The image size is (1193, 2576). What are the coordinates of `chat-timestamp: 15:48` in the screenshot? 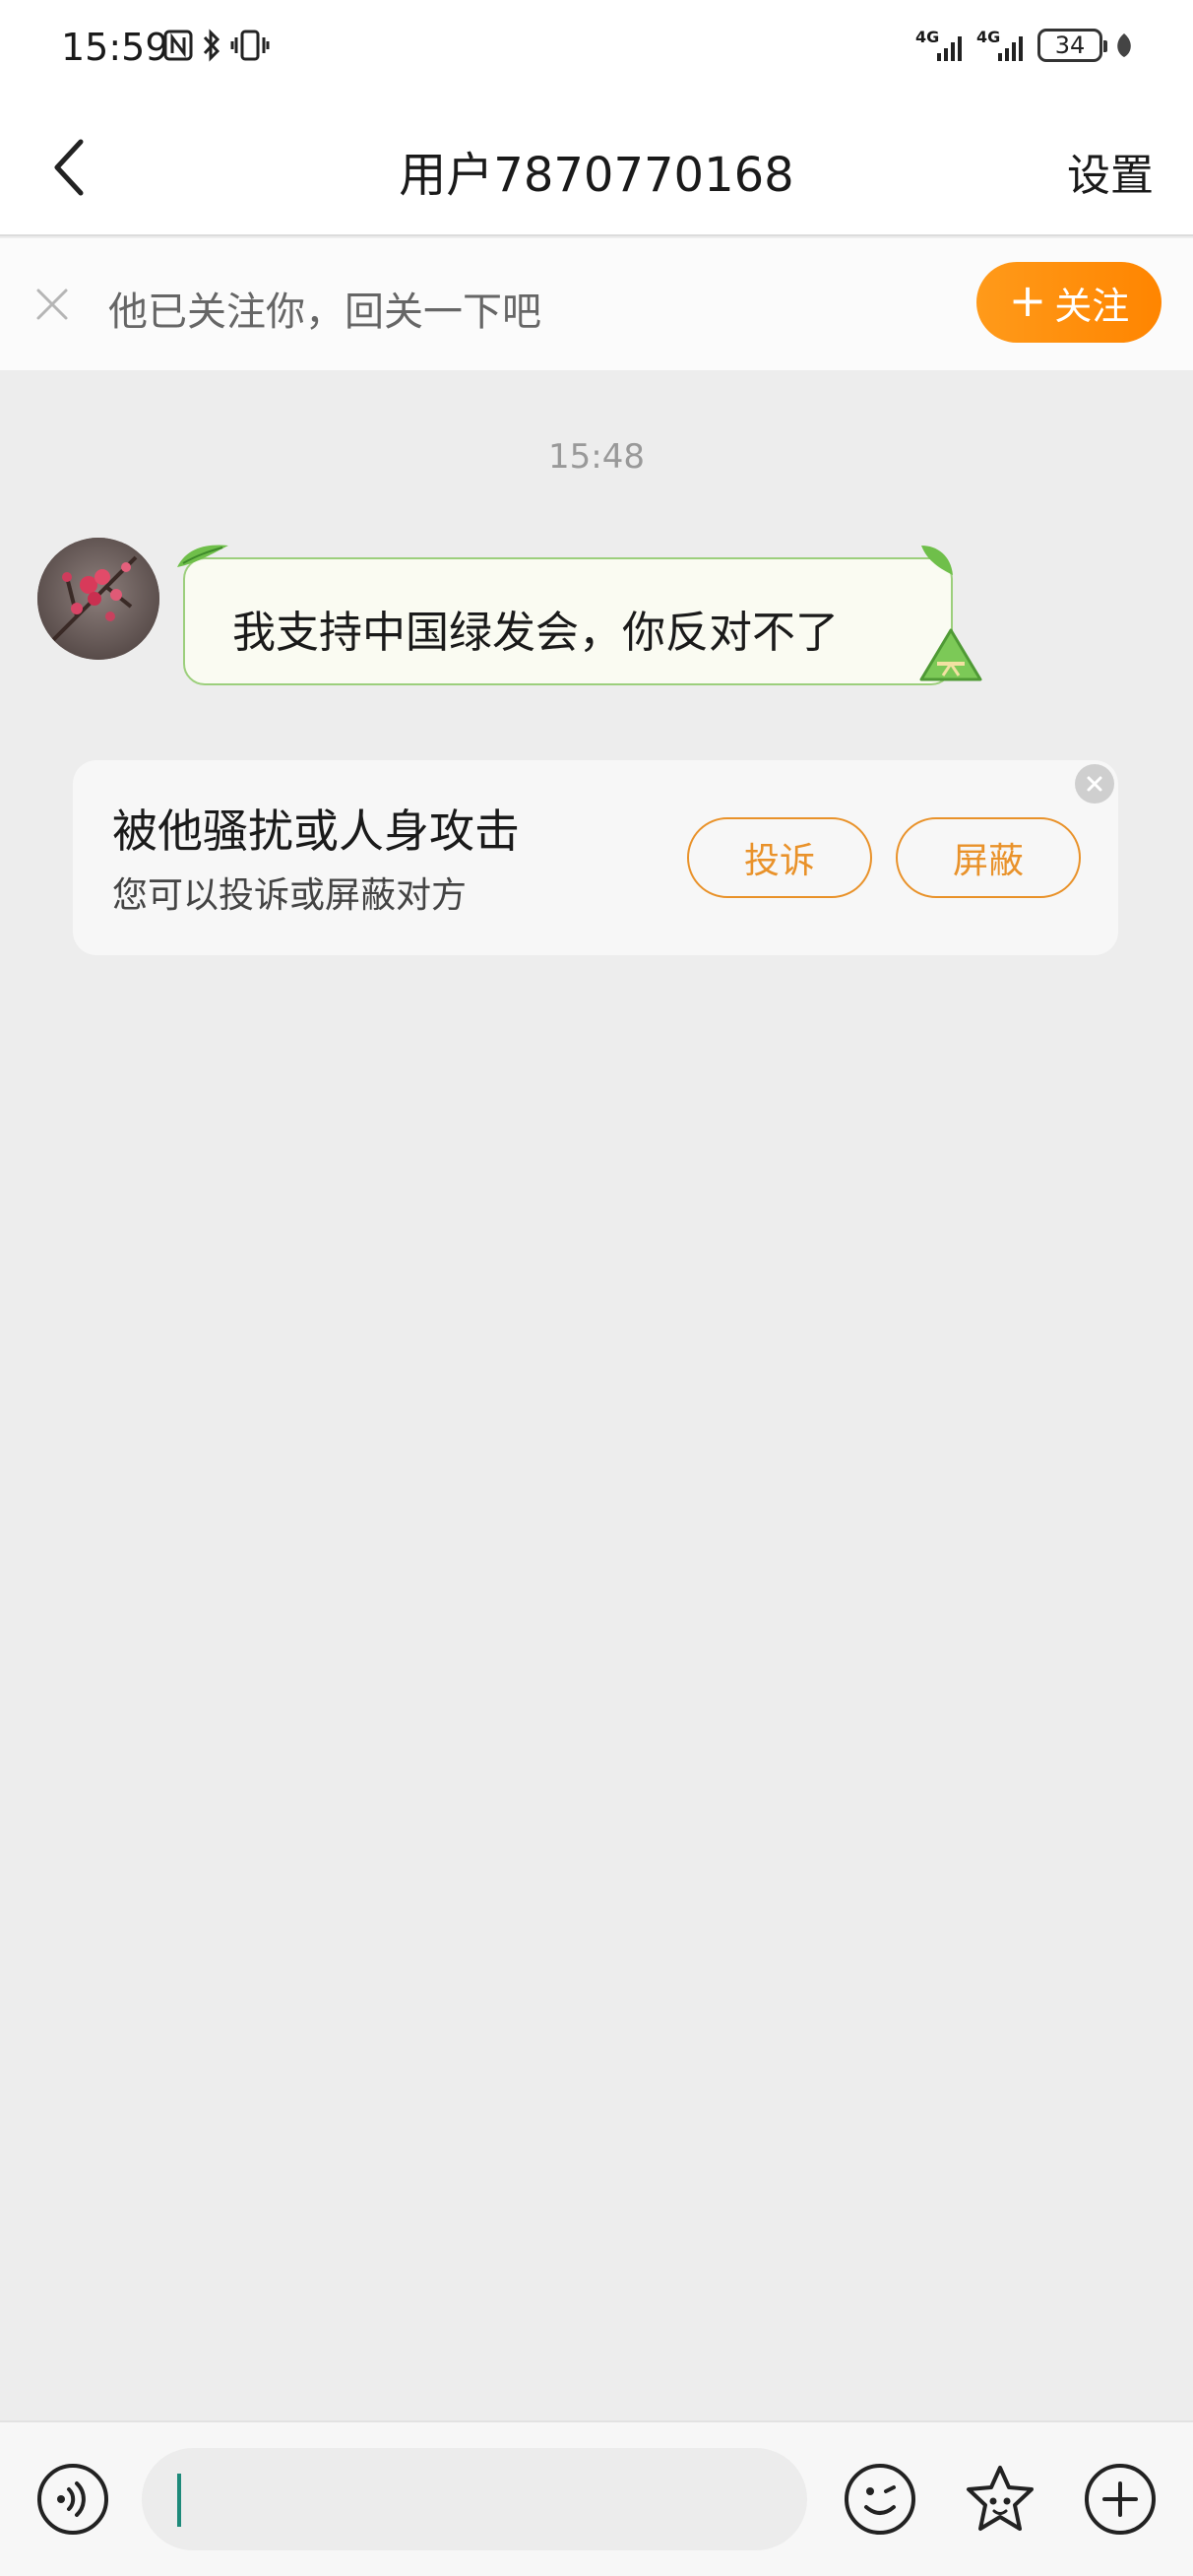 It's located at (596, 457).